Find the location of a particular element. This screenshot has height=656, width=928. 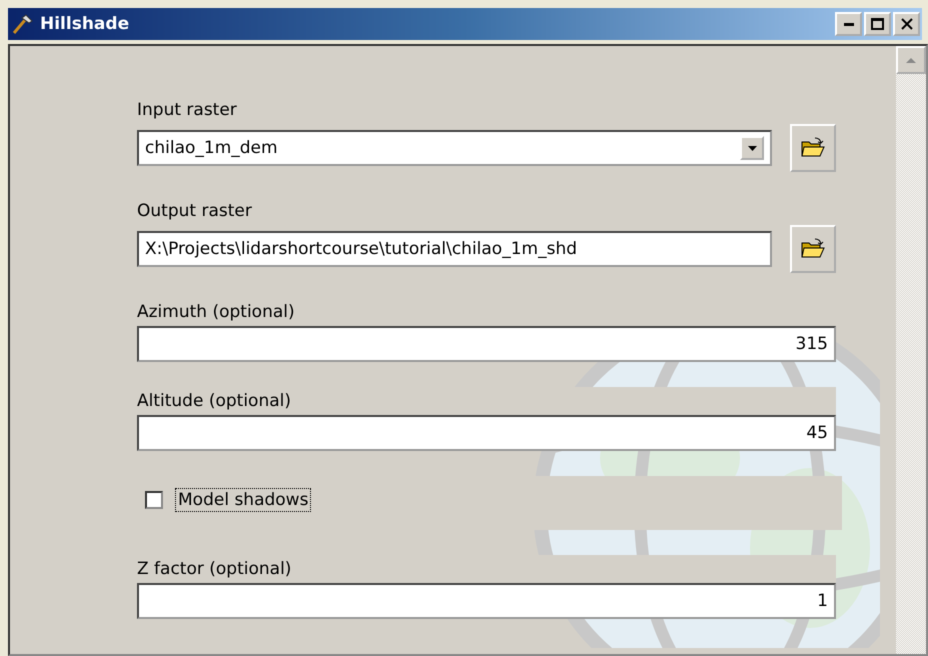

caret-icon is located at coordinates (752, 148).